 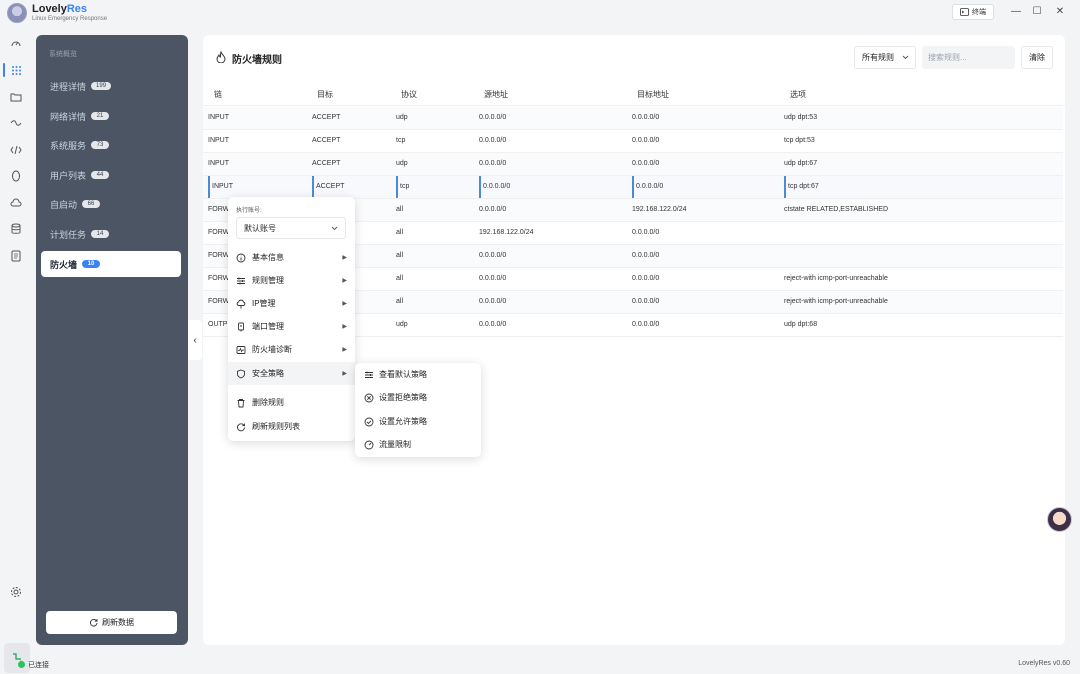 What do you see at coordinates (878, 57) in the screenshot?
I see `rule-filter-value: 所有规则` at bounding box center [878, 57].